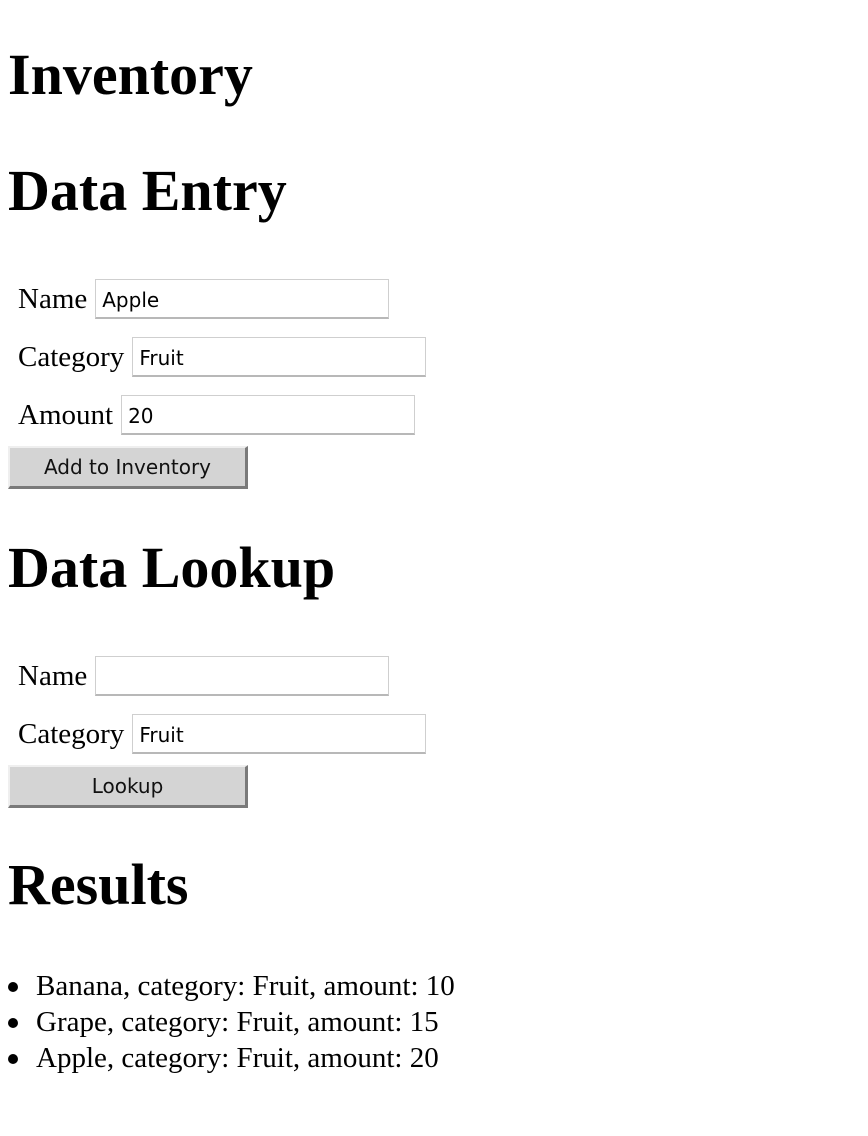 Image resolution: width=868 pixels, height=1136 pixels. I want to click on lookup-category-label: Category, so click(71, 733).